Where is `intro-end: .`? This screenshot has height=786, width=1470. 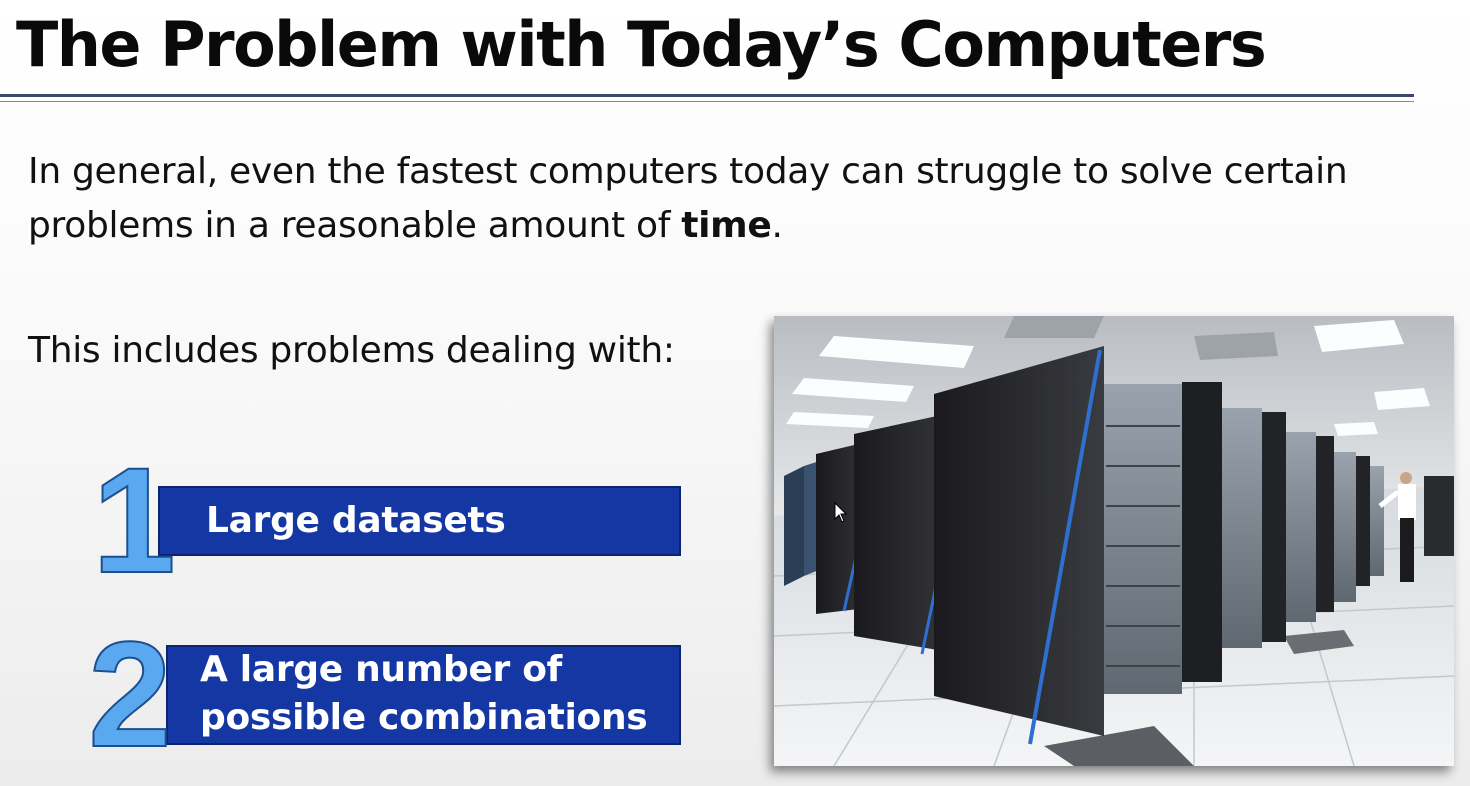 intro-end: . is located at coordinates (777, 225).